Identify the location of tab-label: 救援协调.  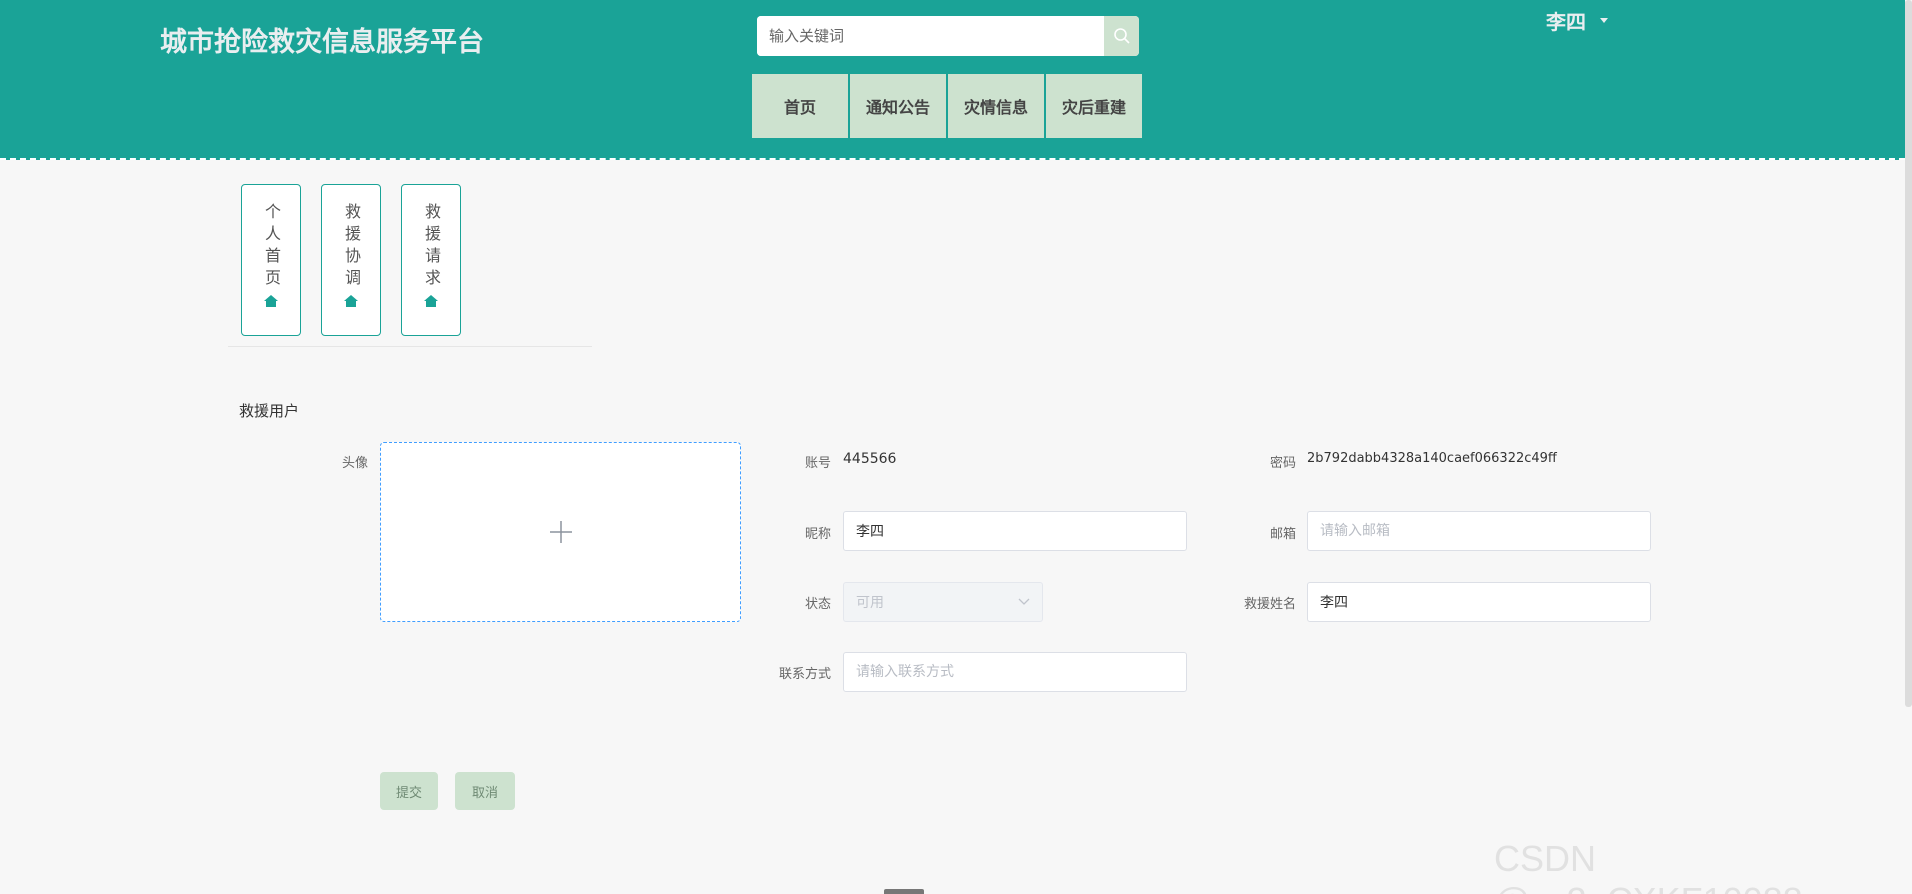
(351, 247).